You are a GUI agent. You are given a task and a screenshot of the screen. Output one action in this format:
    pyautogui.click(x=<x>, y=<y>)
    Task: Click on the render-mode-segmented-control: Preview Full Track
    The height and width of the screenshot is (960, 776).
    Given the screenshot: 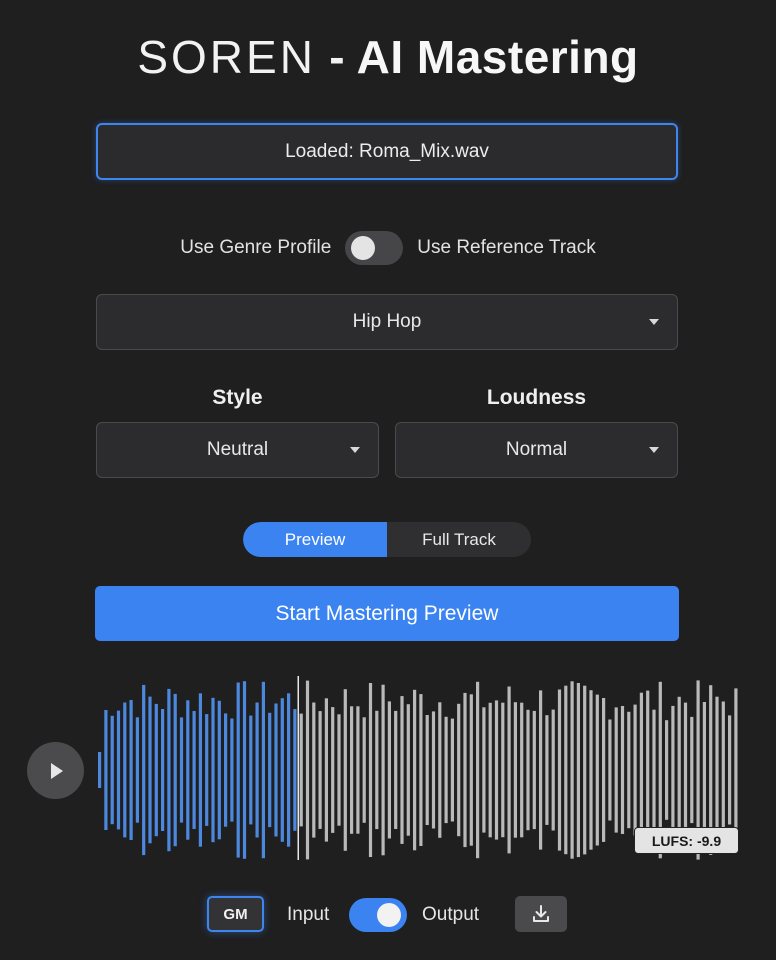 What is the action you would take?
    pyautogui.click(x=387, y=539)
    